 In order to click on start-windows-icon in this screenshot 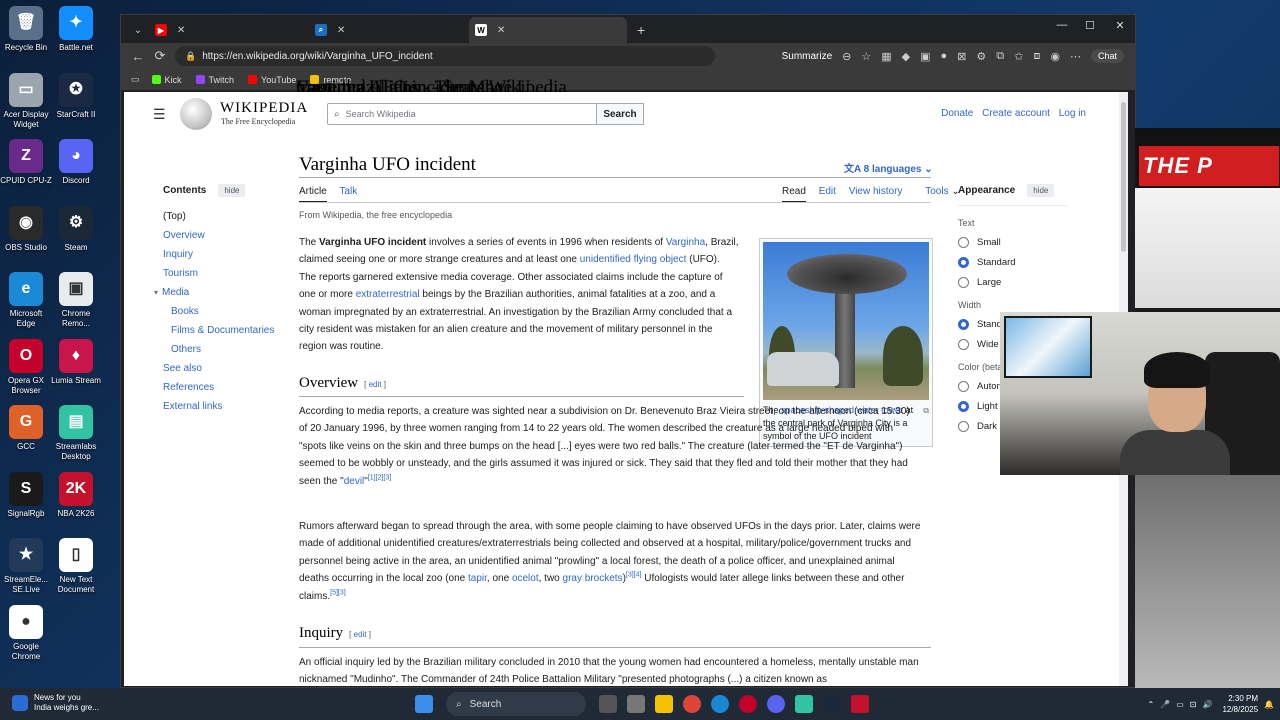, I will do `click(424, 704)`.